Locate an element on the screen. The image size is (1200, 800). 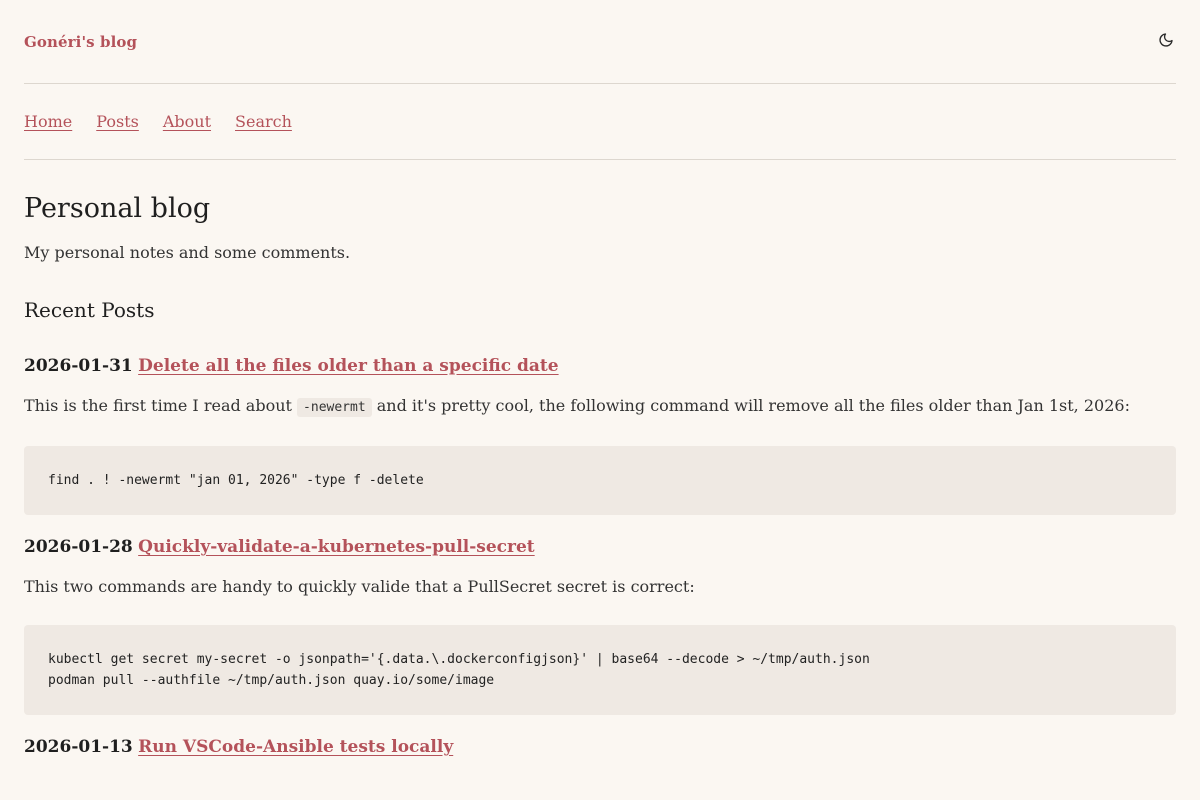
post-date: 2026-01-28 is located at coordinates (78, 547).